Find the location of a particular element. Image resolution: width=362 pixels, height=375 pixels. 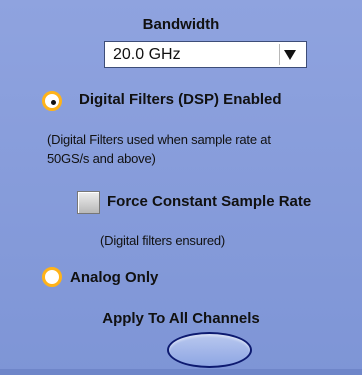

force-constant-note: (Digital filters ensured) is located at coordinates (163, 240).